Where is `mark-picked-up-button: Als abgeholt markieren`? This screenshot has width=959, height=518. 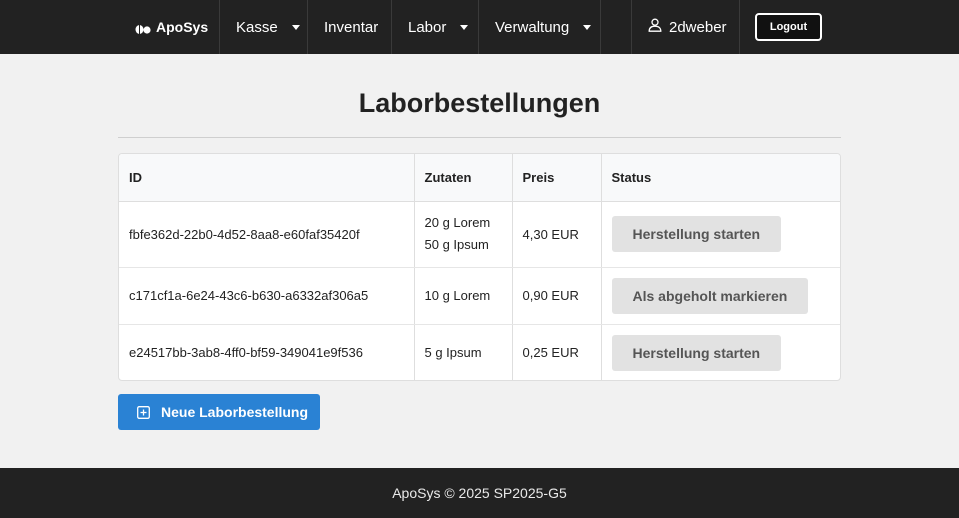
mark-picked-up-button: Als abgeholt markieren is located at coordinates (710, 295).